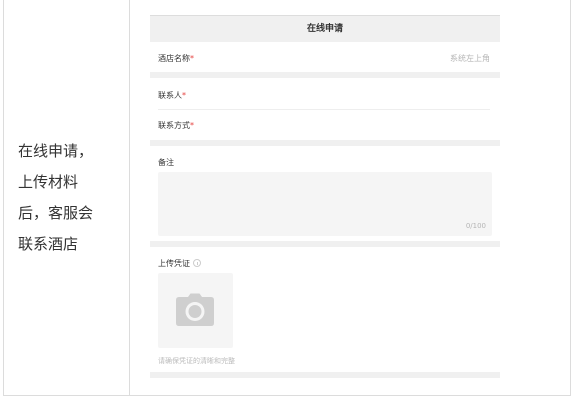 This screenshot has width=573, height=398. Describe the element at coordinates (475, 226) in the screenshot. I see `char-counter: 0/100` at that location.